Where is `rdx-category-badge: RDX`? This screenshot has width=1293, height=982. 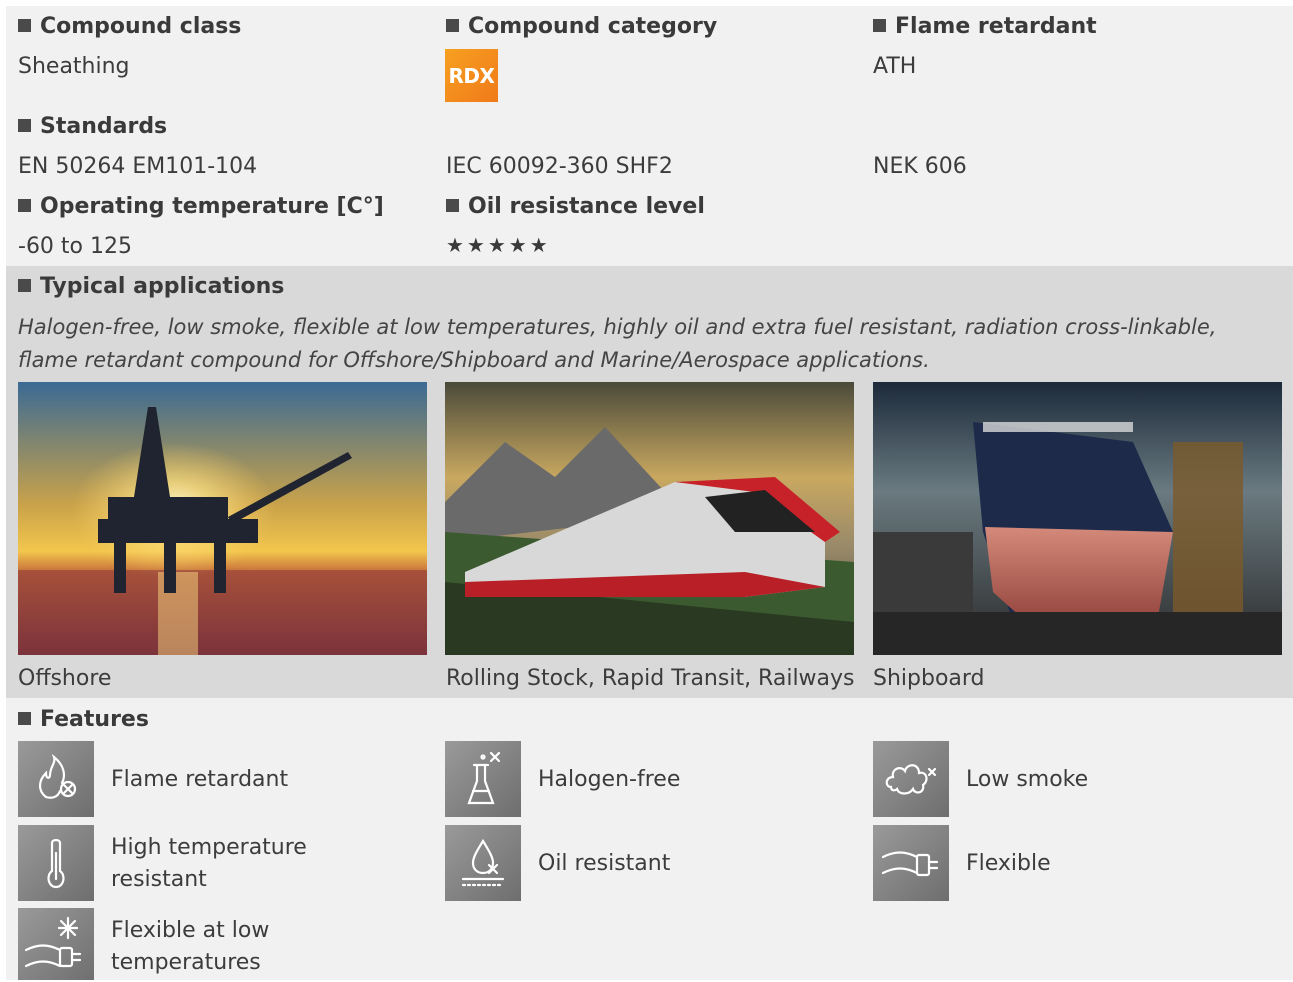 rdx-category-badge: RDX is located at coordinates (471, 75).